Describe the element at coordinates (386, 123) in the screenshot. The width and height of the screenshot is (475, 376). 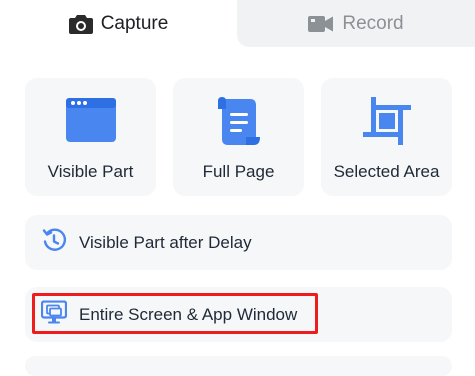
I see `crop-icon` at that location.